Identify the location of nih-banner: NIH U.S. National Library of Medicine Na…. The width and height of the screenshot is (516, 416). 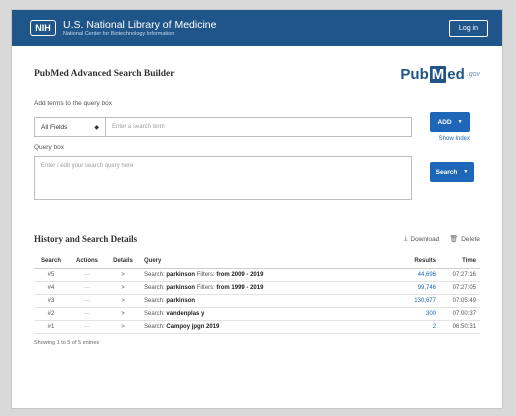
(257, 28).